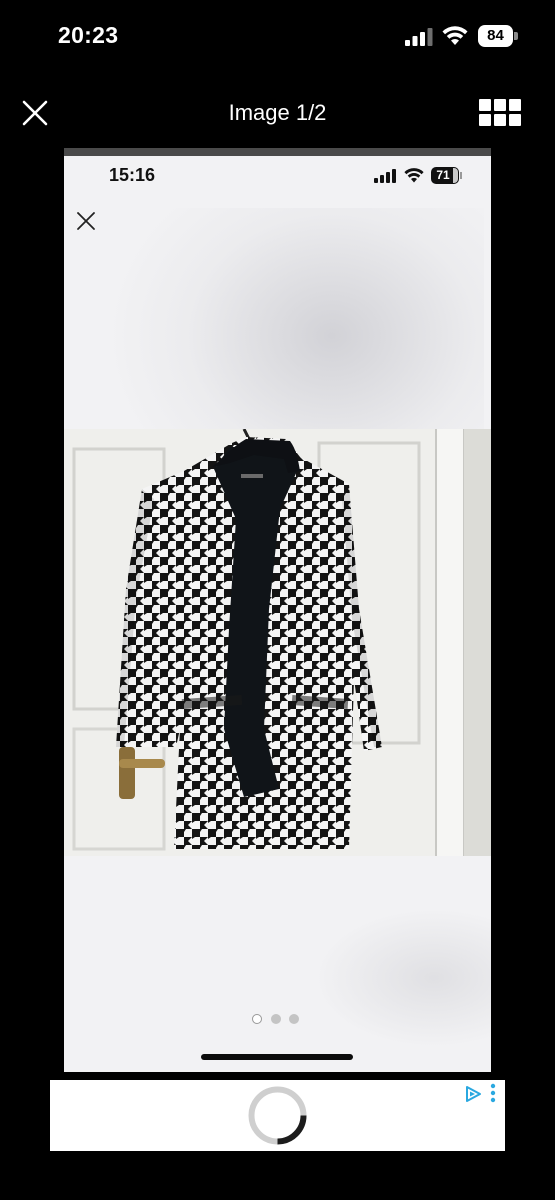 The height and width of the screenshot is (1200, 555). What do you see at coordinates (500, 113) in the screenshot?
I see `grid-icon` at bounding box center [500, 113].